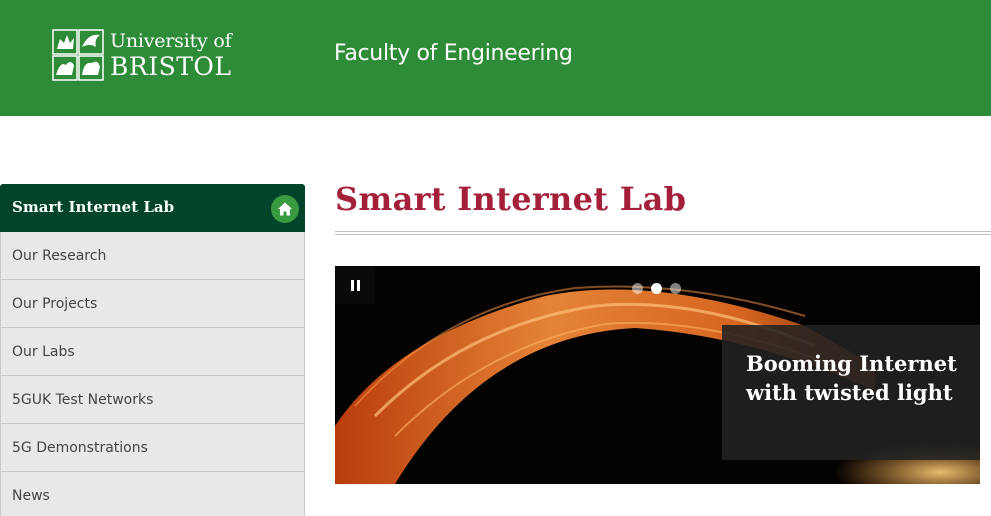 The image size is (991, 516). I want to click on university-logo: University of BRISTOL, so click(143, 55).